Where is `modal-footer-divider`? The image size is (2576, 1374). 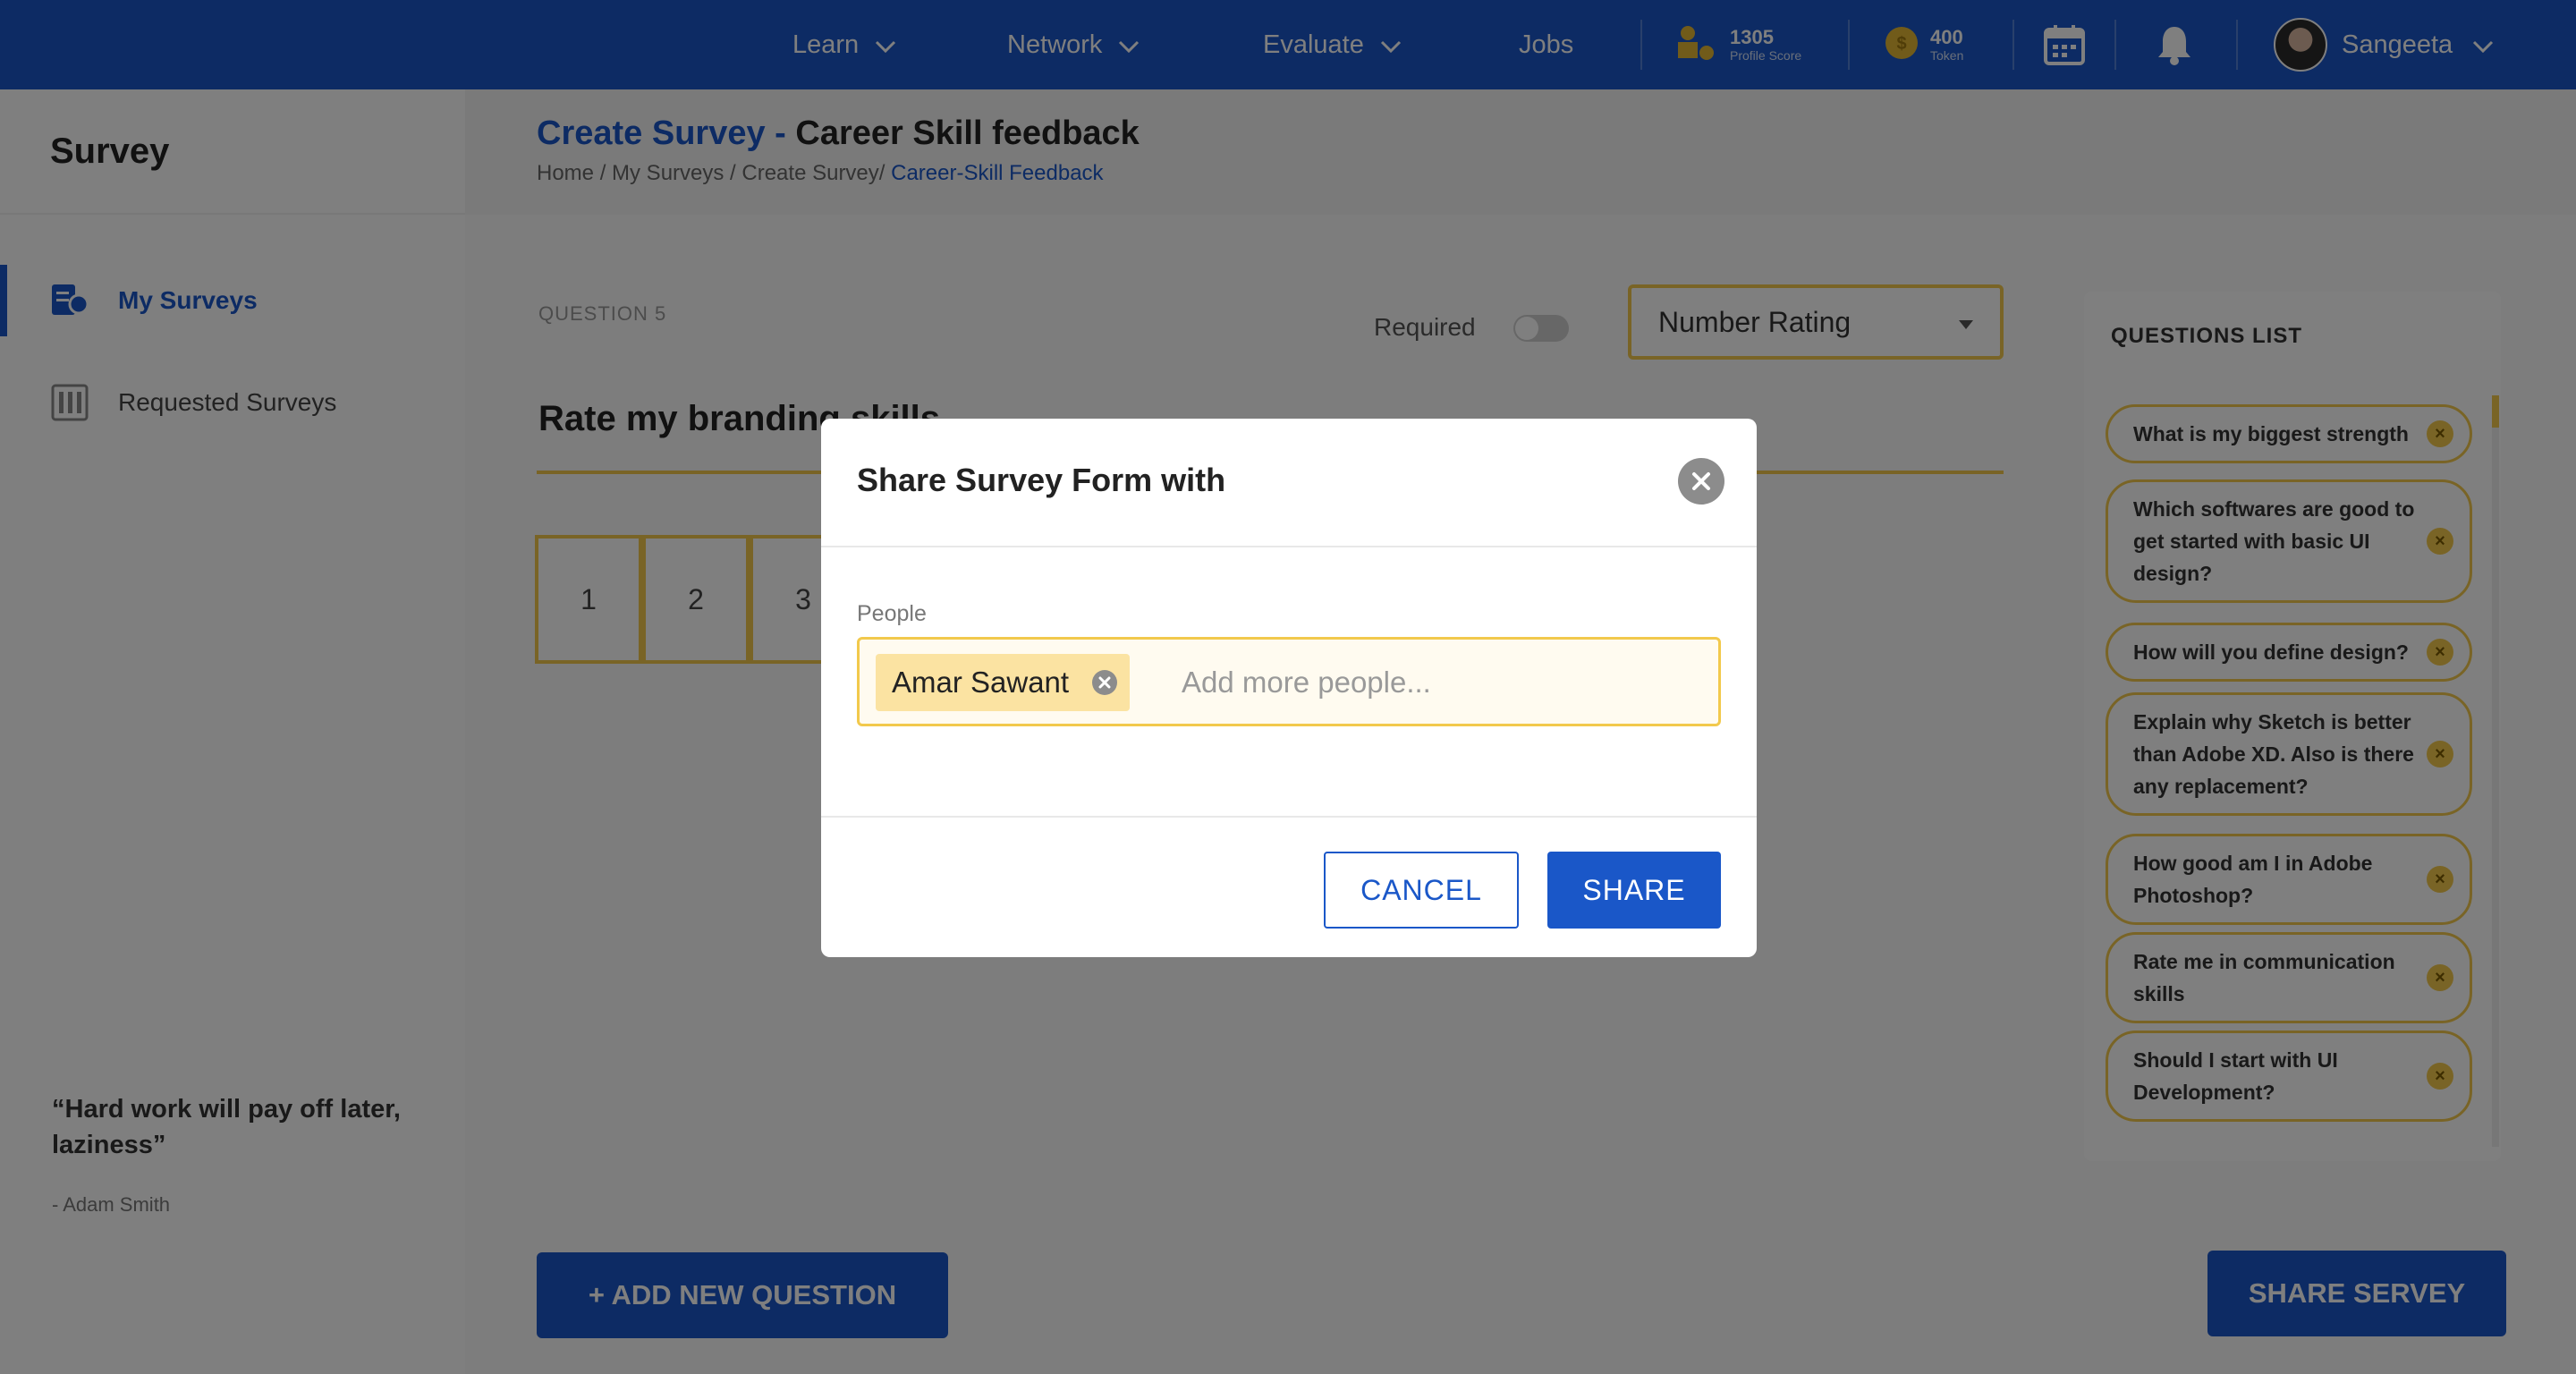
modal-footer-divider is located at coordinates (1289, 817).